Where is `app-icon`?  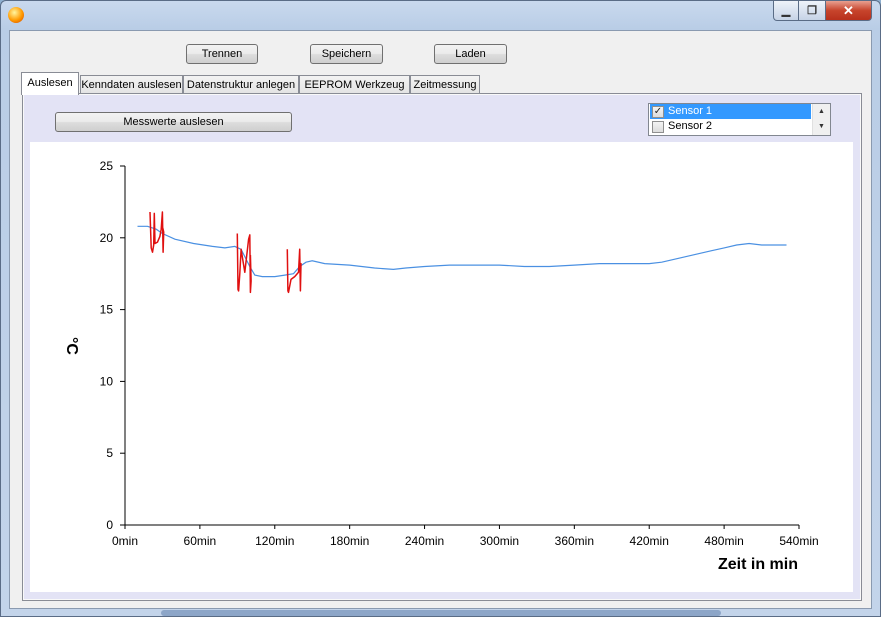
app-icon is located at coordinates (16, 15).